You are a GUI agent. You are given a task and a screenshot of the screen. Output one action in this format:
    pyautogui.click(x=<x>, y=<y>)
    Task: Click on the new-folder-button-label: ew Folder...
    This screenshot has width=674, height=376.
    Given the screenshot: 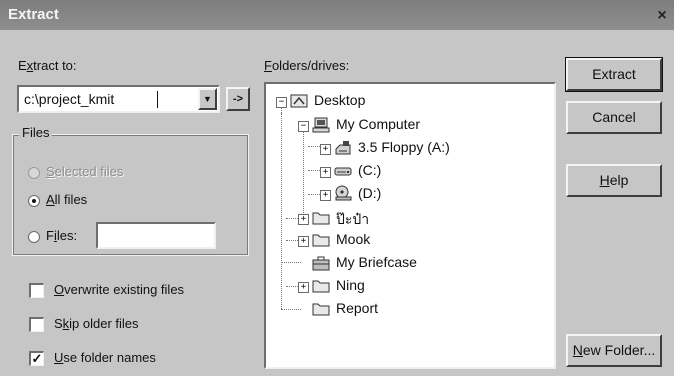 What is the action you would take?
    pyautogui.click(x=619, y=350)
    